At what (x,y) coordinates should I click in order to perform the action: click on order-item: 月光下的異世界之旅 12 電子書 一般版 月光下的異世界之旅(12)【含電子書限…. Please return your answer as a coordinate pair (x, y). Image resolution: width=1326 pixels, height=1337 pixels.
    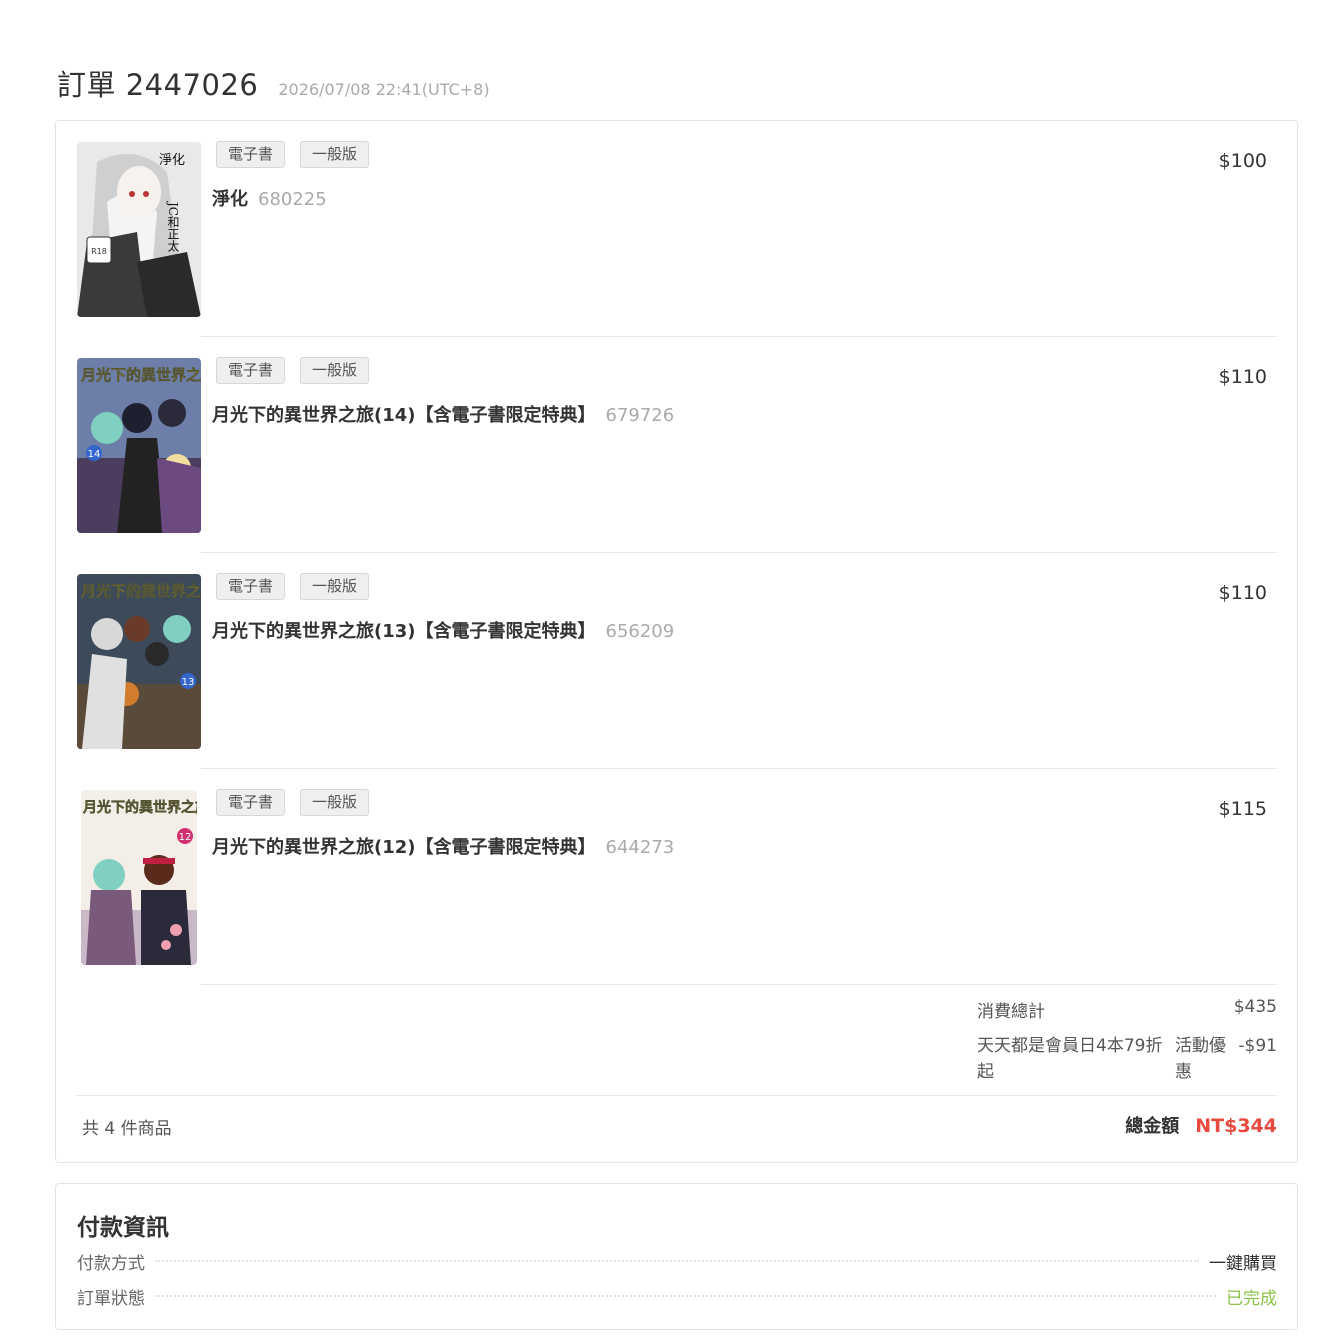
    Looking at the image, I should click on (676, 877).